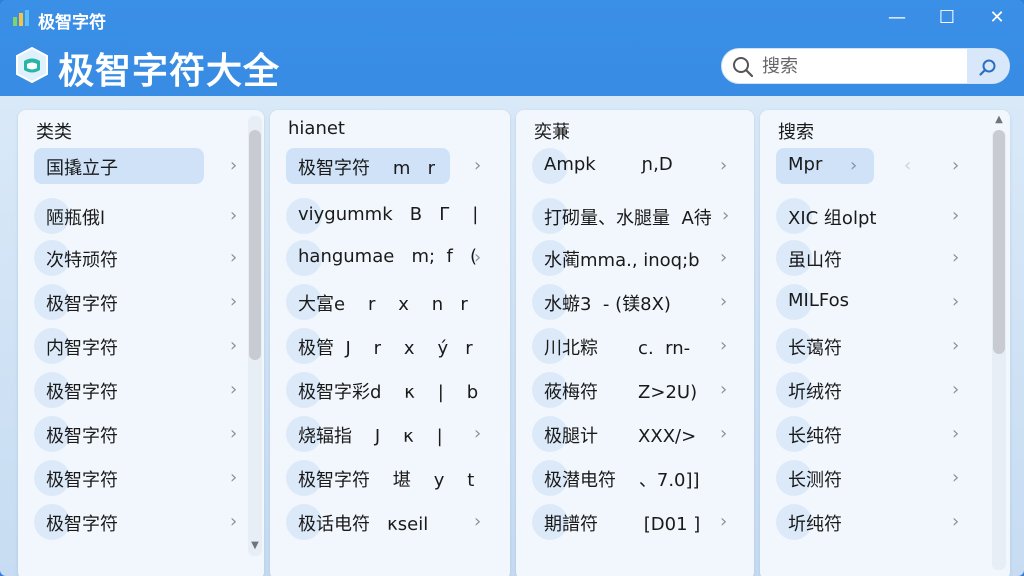  What do you see at coordinates (997, 18) in the screenshot?
I see `close-button: ✕` at bounding box center [997, 18].